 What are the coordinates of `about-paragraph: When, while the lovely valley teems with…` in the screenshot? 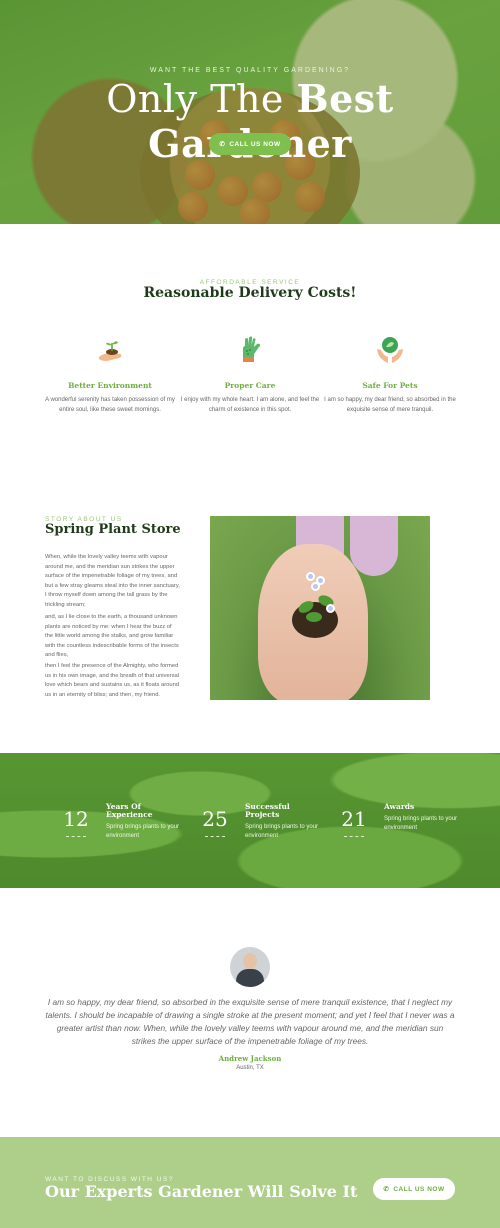 It's located at (112, 581).